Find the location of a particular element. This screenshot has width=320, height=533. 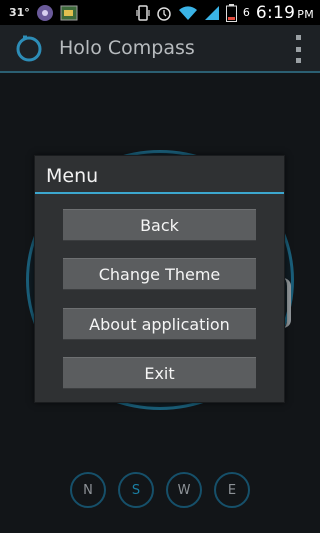

clock-time: 6:19 is located at coordinates (275, 12).